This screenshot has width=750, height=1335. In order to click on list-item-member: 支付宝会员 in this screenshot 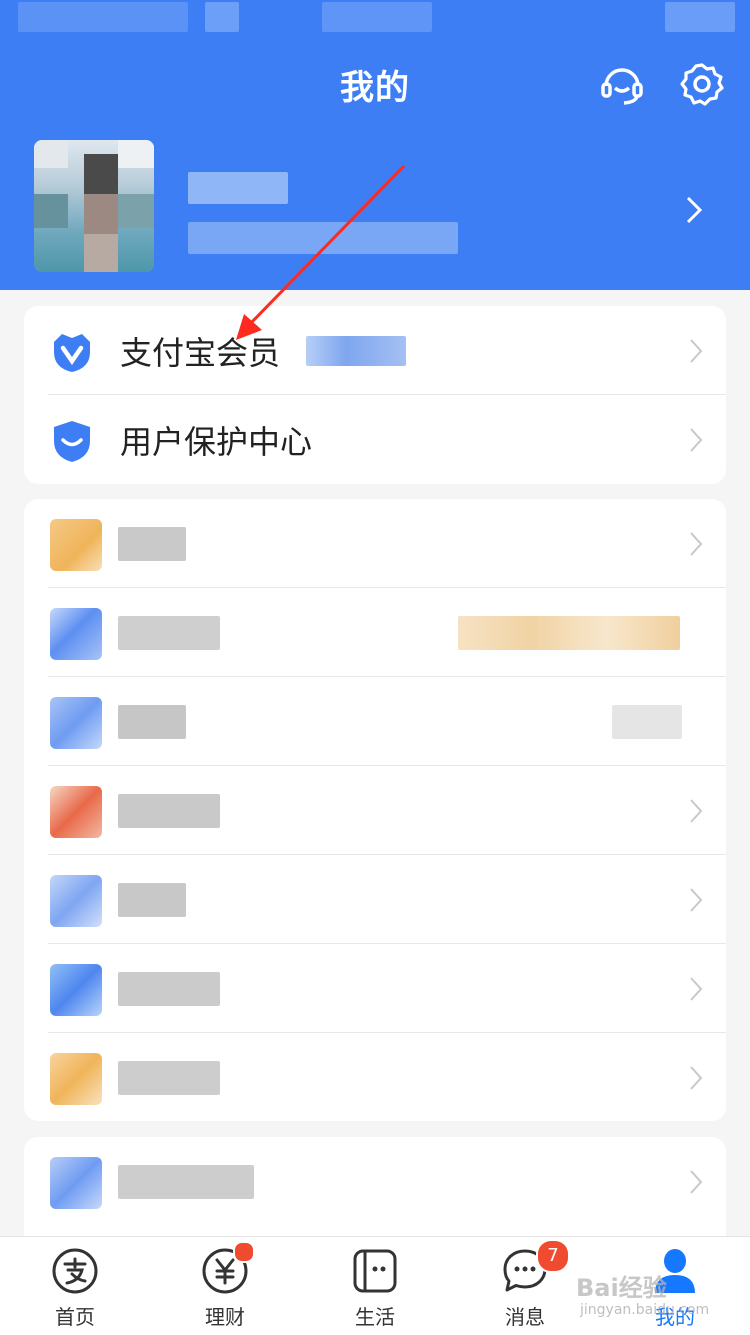, I will do `click(375, 350)`.